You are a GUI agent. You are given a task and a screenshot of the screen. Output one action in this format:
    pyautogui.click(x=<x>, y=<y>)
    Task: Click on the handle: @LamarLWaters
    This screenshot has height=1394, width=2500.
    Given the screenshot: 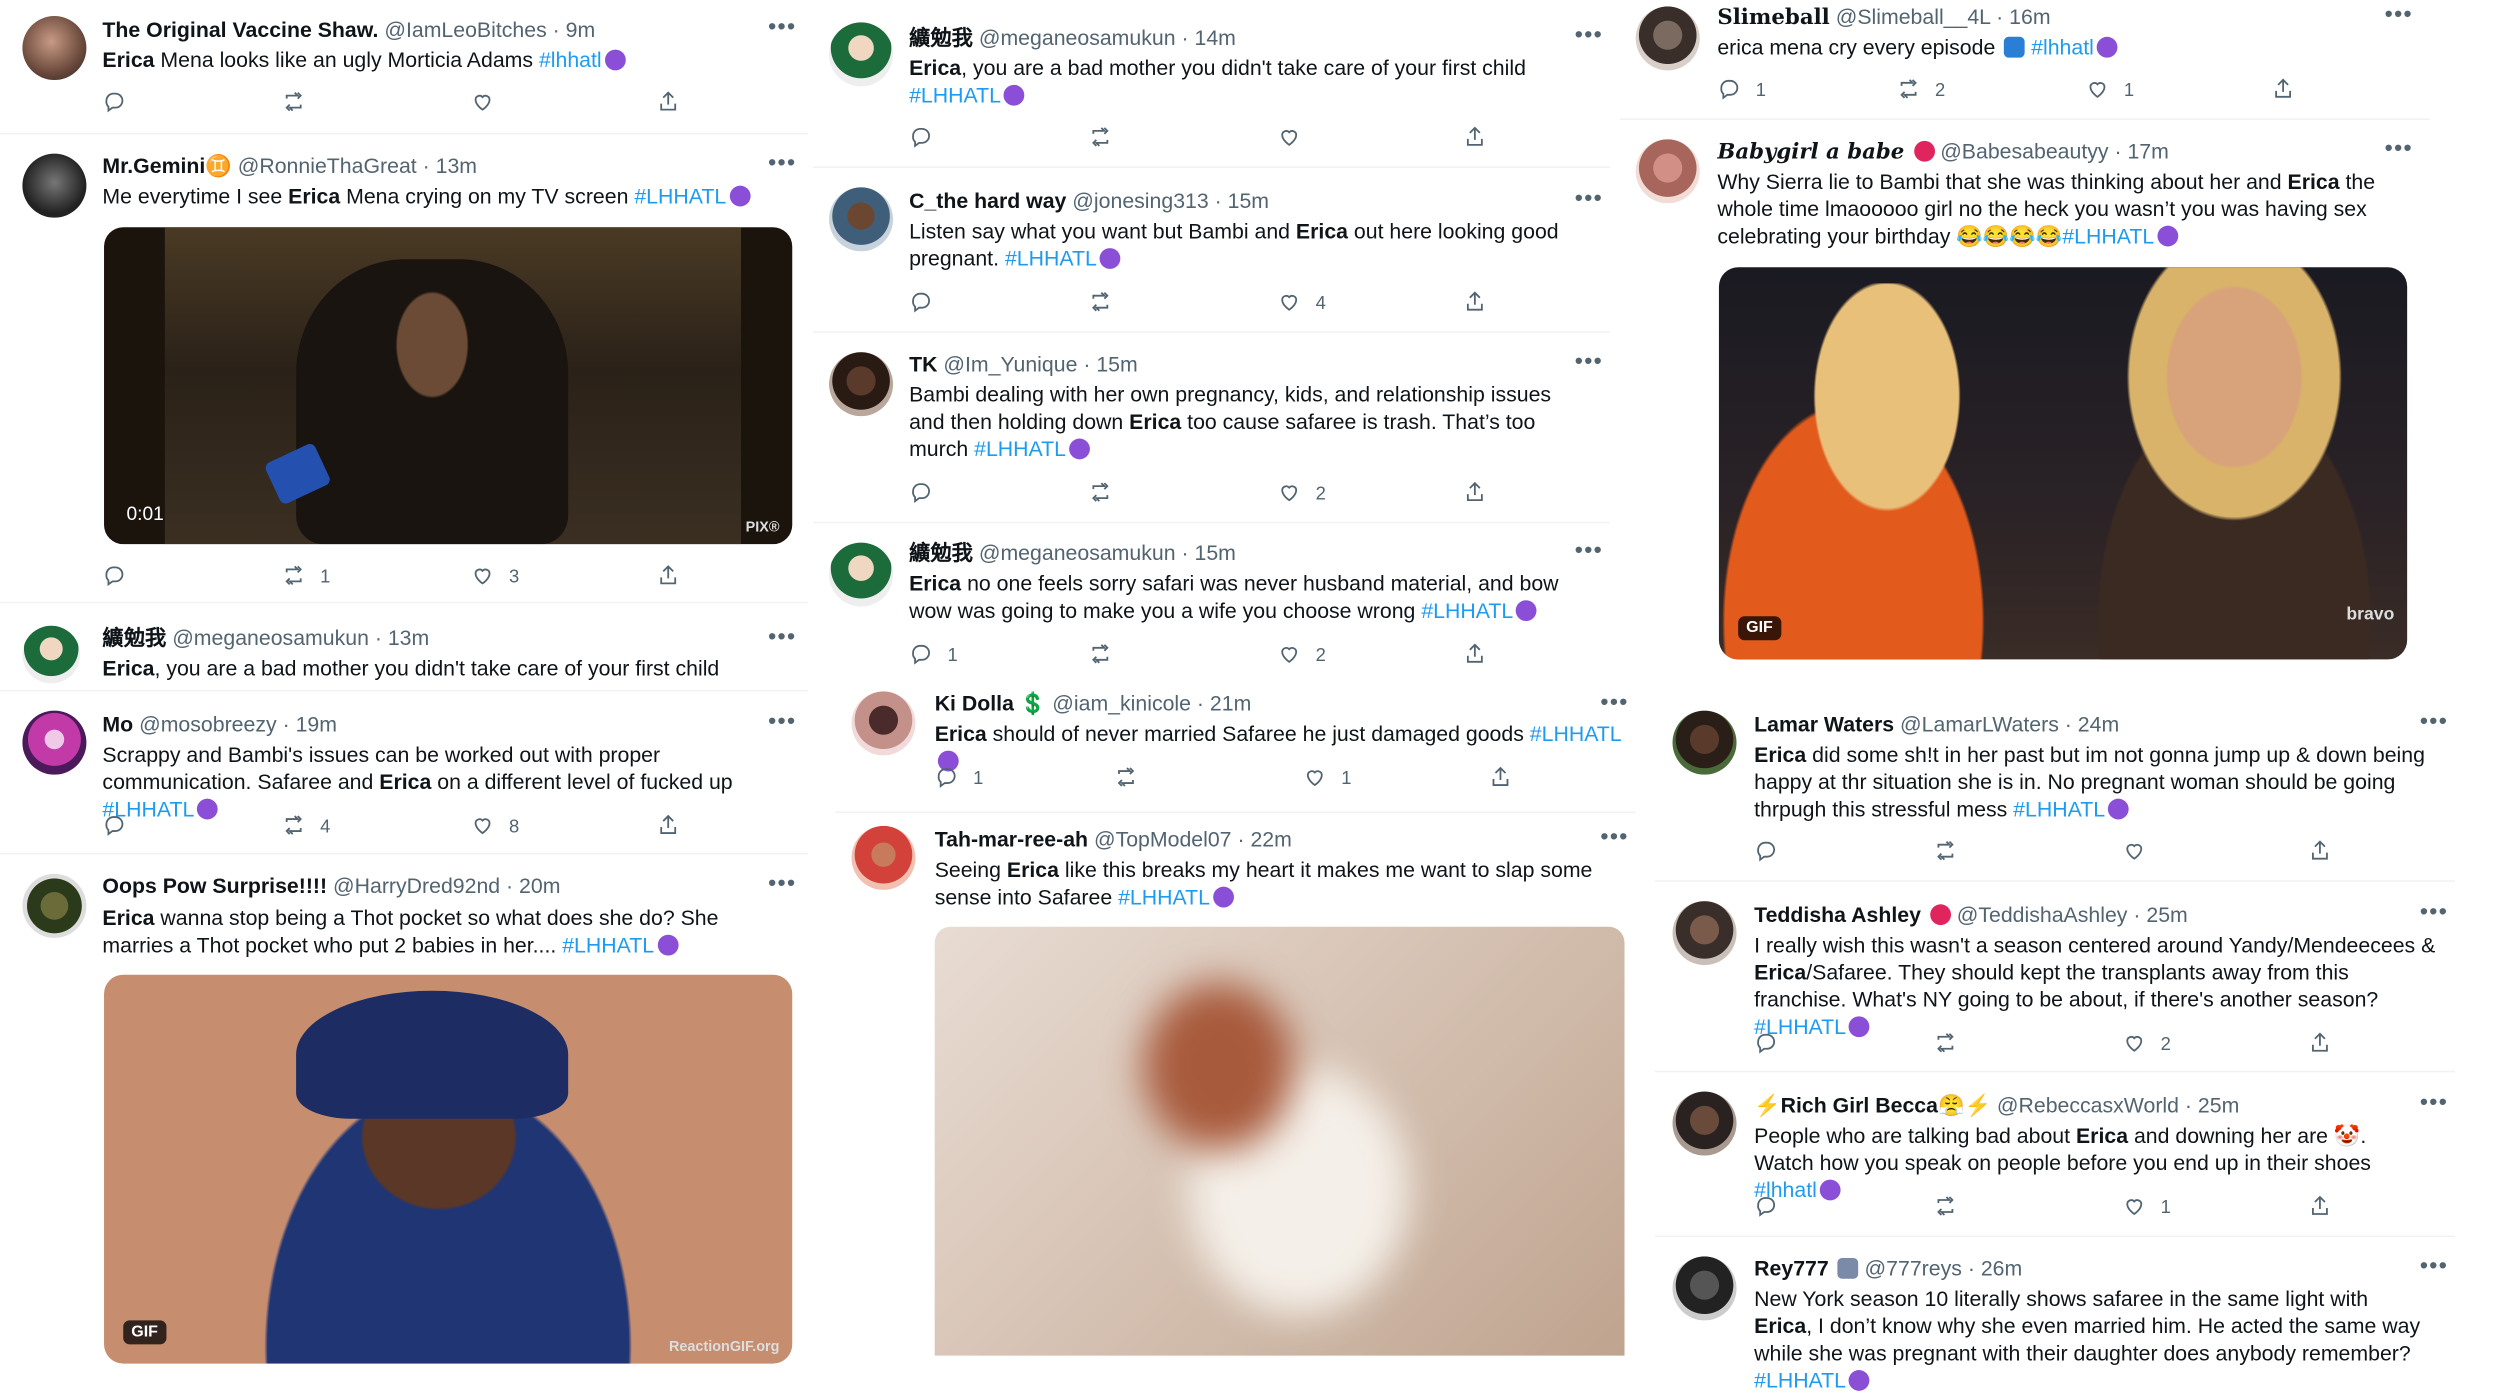 What is the action you would take?
    pyautogui.click(x=1979, y=724)
    